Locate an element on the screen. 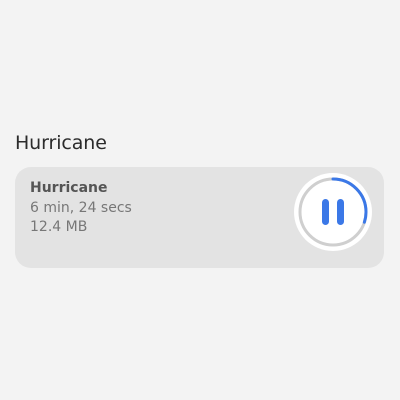 This screenshot has width=400, height=400. button-face is located at coordinates (333, 212).